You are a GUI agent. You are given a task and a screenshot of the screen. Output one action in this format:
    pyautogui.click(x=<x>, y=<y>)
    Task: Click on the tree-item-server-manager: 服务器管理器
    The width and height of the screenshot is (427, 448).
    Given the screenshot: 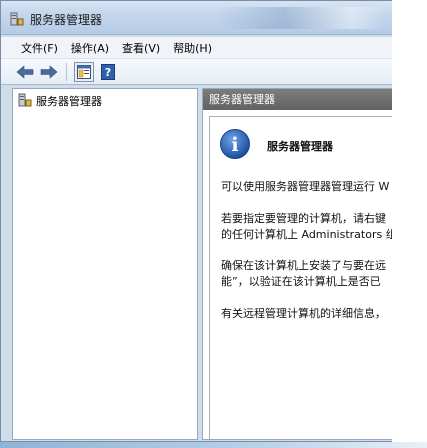 What is the action you would take?
    pyautogui.click(x=60, y=101)
    